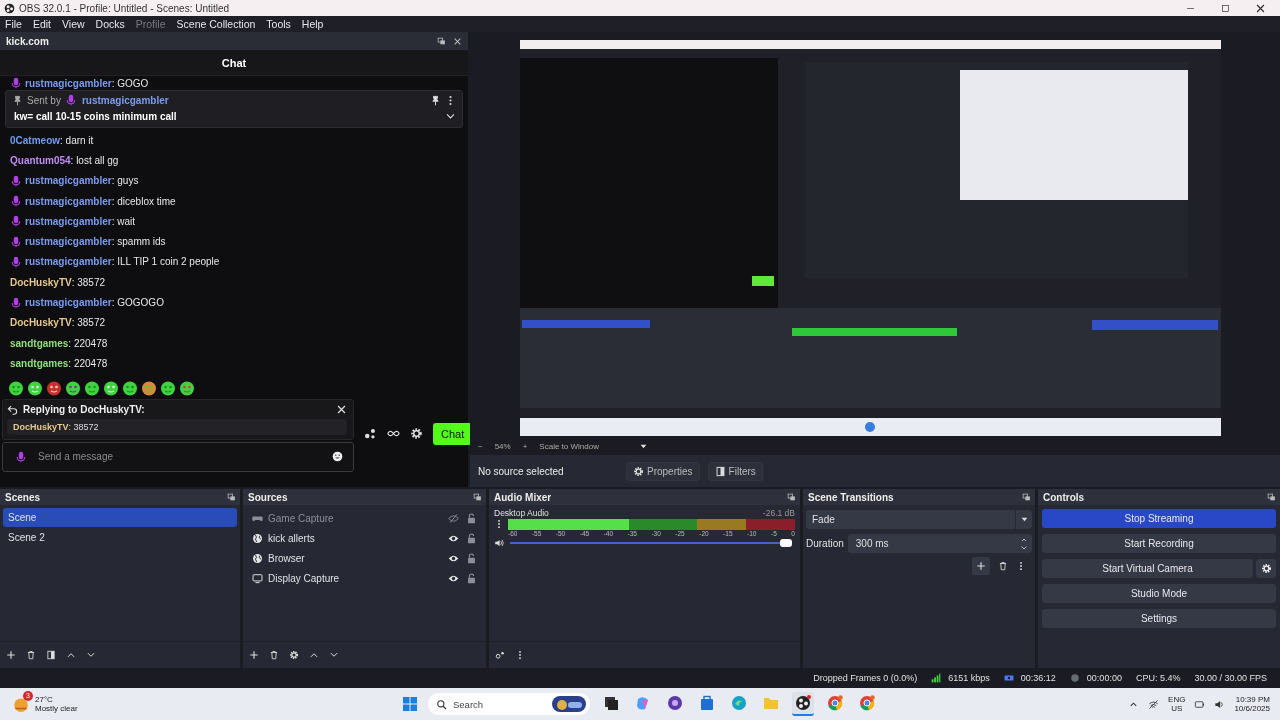 The height and width of the screenshot is (720, 1280). What do you see at coordinates (652, 543) in the screenshot?
I see `volume-slider` at bounding box center [652, 543].